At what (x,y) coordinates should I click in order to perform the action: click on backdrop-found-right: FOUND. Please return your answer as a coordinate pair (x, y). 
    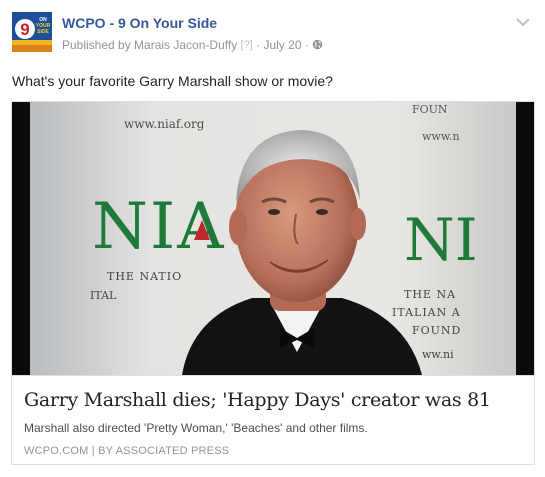
    Looking at the image, I should click on (436, 330).